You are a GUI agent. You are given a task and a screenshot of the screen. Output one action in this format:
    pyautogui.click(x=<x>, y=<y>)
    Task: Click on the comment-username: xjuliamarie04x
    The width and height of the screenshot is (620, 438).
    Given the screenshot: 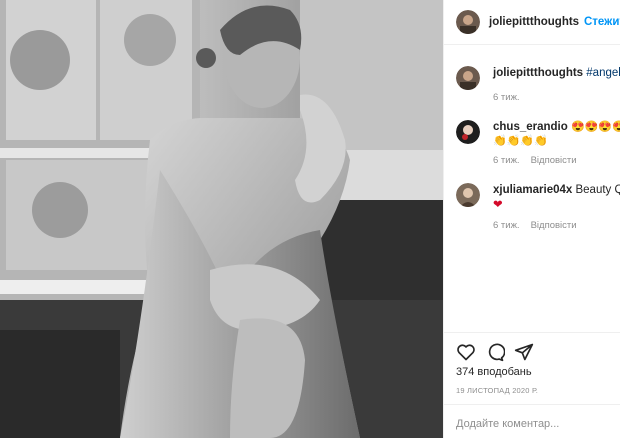 What is the action you would take?
    pyautogui.click(x=532, y=190)
    